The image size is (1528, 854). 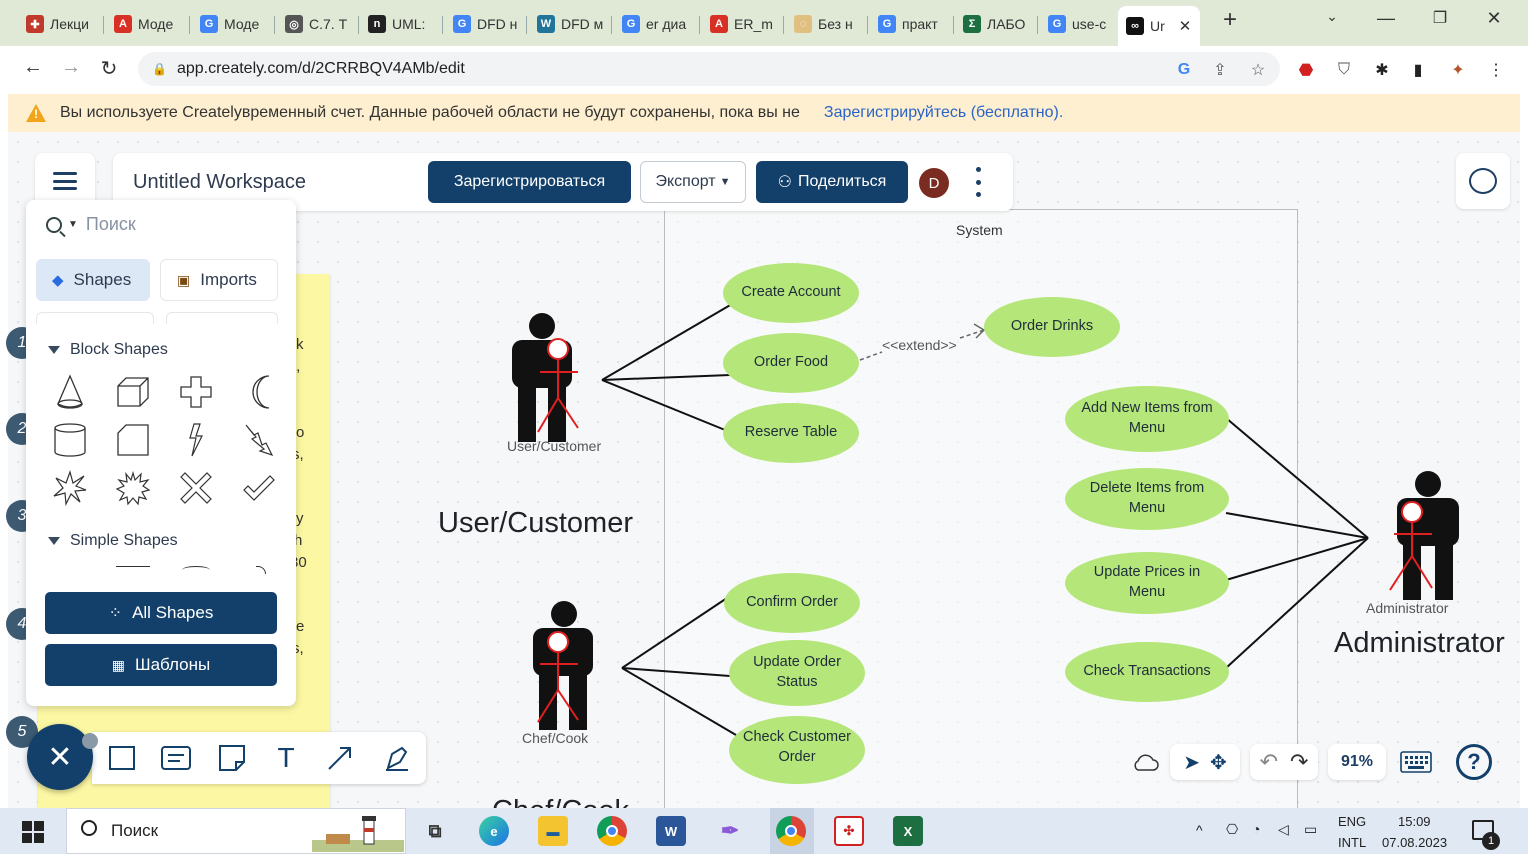 I want to click on file-explorer-icon: ▬, so click(x=553, y=831).